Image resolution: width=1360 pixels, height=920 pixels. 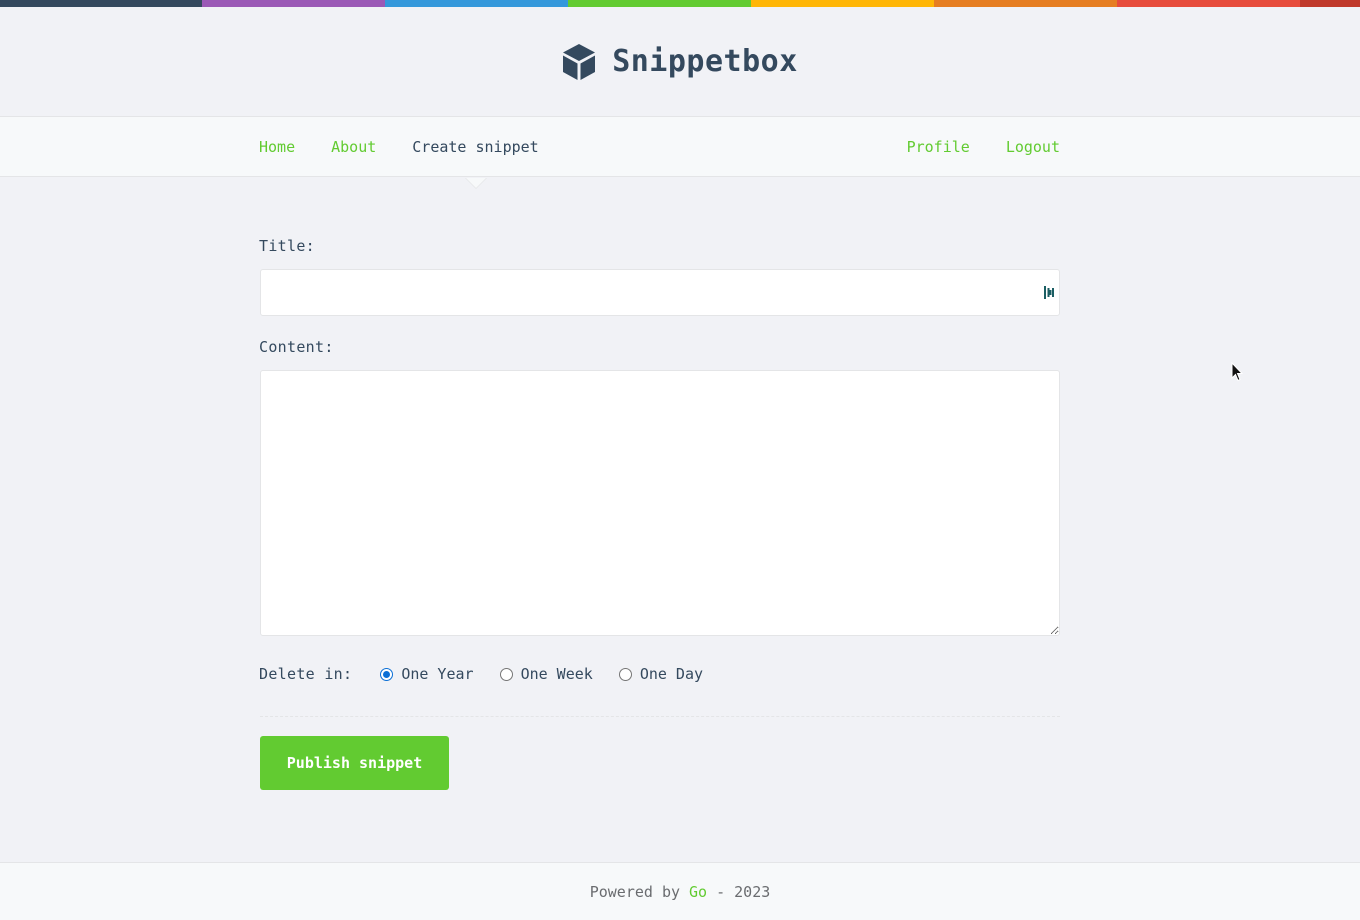 I want to click on expires-one-year-radio, so click(x=387, y=674).